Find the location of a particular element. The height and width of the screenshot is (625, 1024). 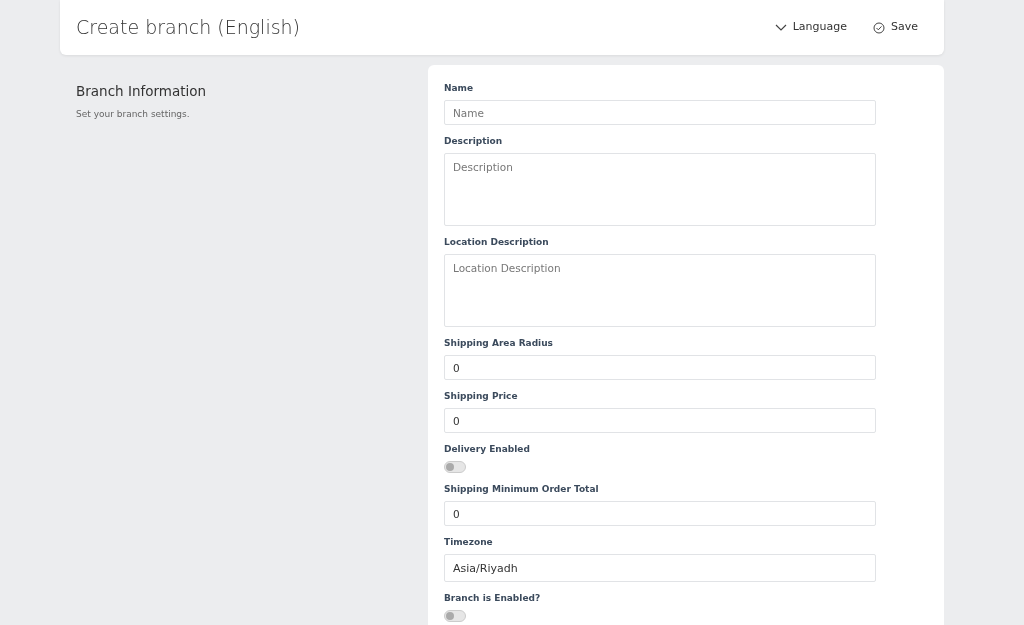

field-label: Shipping Price is located at coordinates (481, 396).